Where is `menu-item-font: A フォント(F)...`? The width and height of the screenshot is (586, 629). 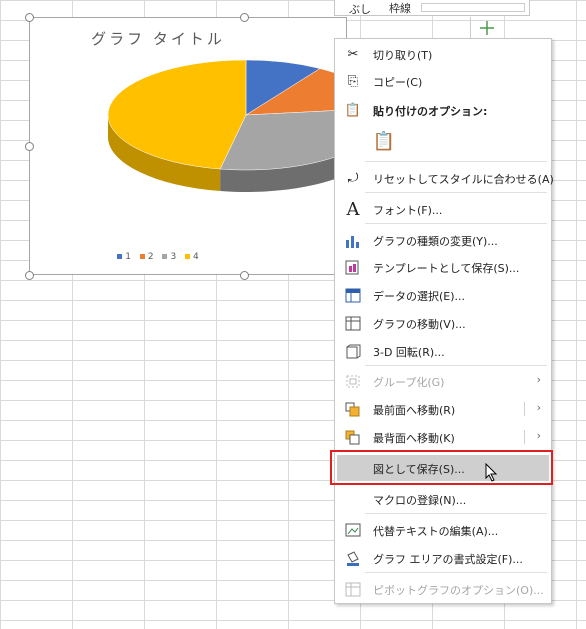
menu-item-font: A フォント(F)... is located at coordinates (443, 209).